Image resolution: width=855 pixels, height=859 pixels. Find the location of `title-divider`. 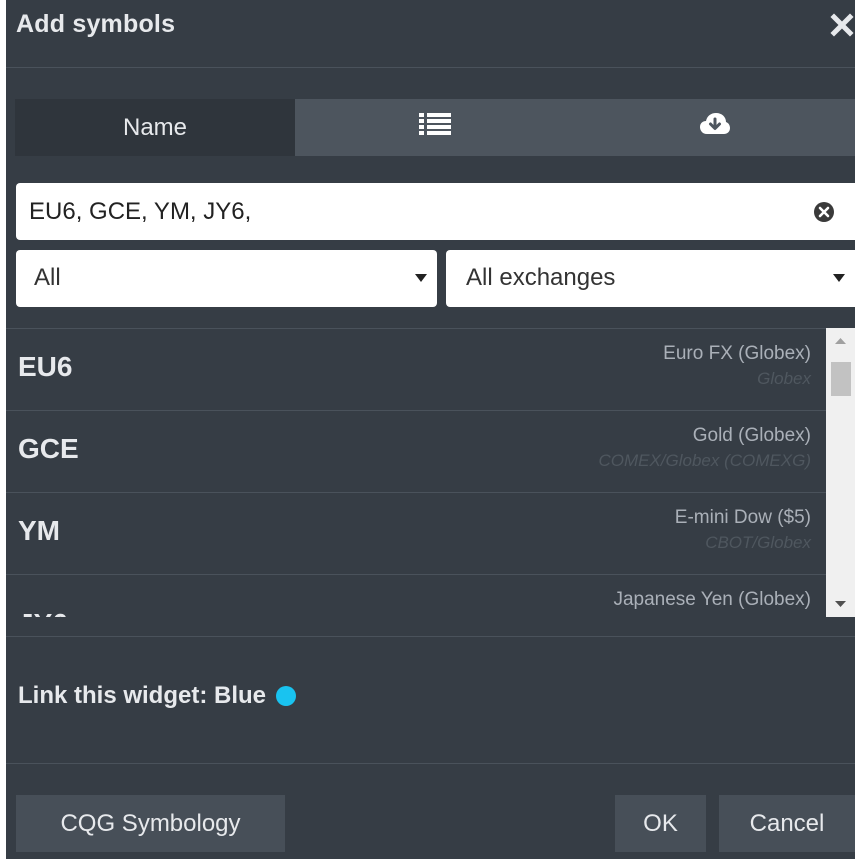

title-divider is located at coordinates (430, 67).